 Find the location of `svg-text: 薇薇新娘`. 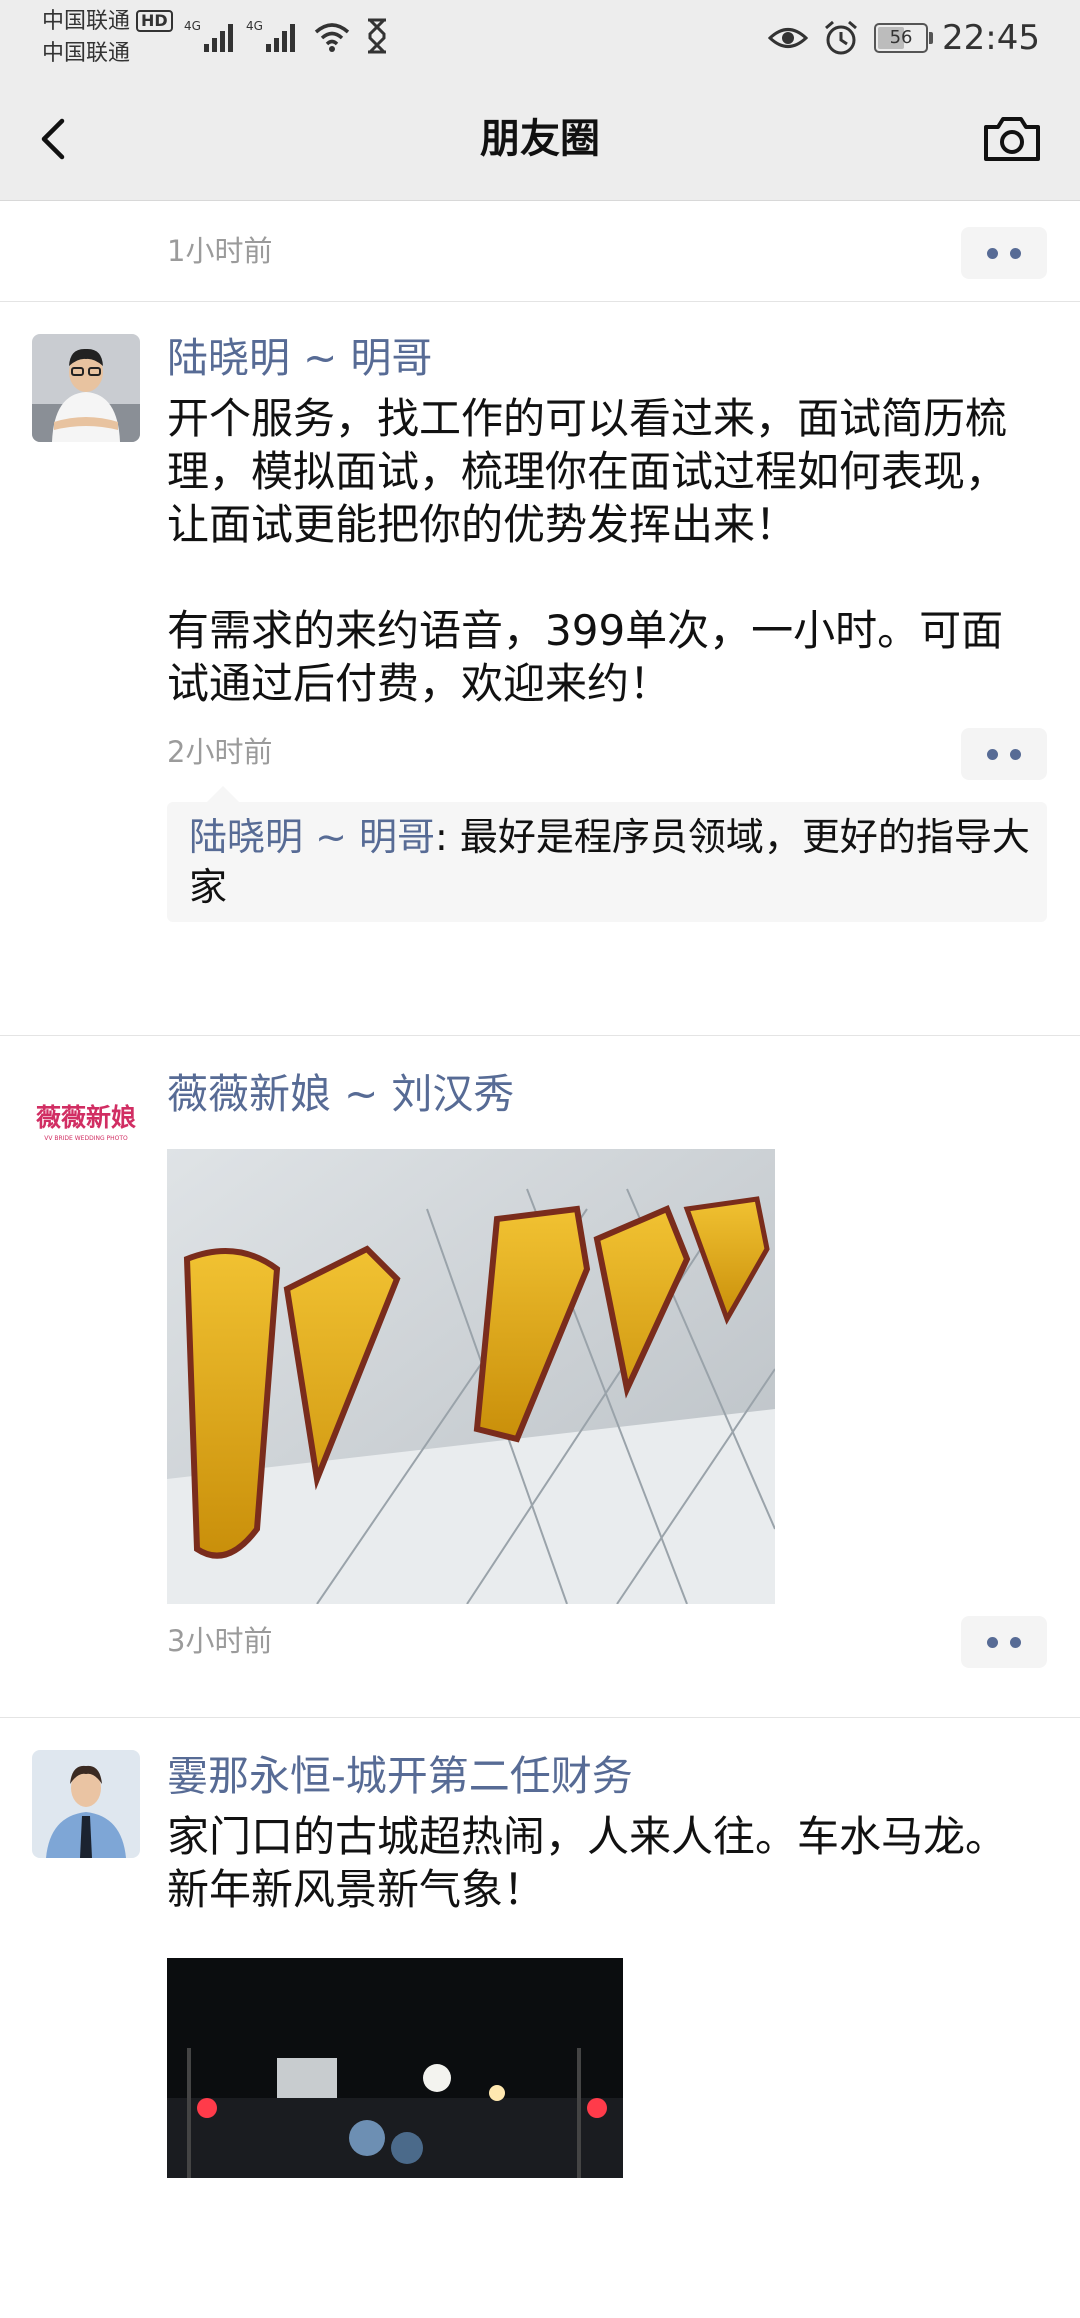

svg-text: 薇薇新娘 is located at coordinates (86, 1117).